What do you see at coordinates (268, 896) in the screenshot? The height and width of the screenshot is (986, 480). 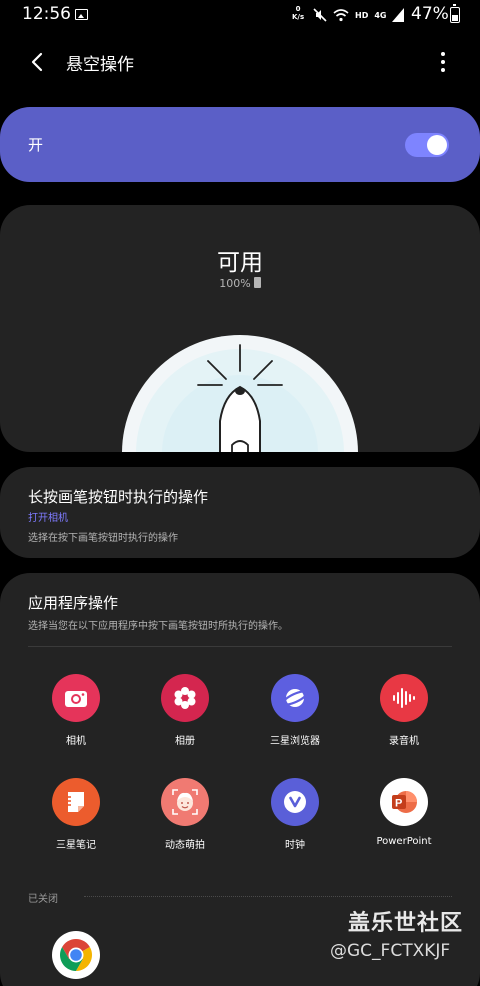 I see `dotted-divider` at bounding box center [268, 896].